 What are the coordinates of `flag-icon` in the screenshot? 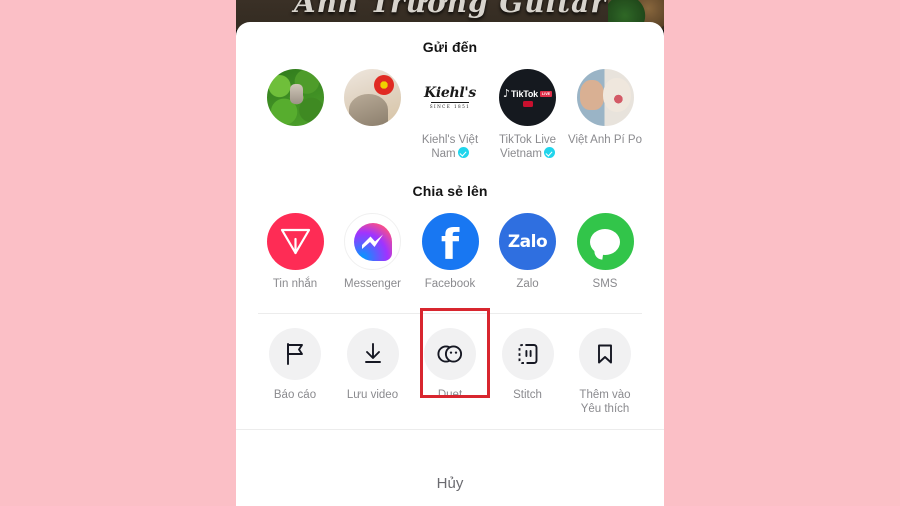 It's located at (295, 354).